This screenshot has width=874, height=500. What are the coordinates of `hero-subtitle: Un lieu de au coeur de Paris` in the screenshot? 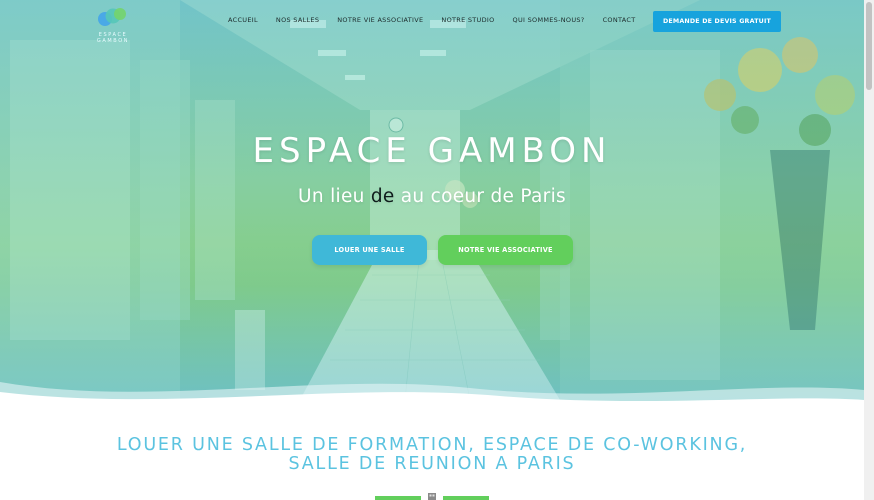 It's located at (432, 196).